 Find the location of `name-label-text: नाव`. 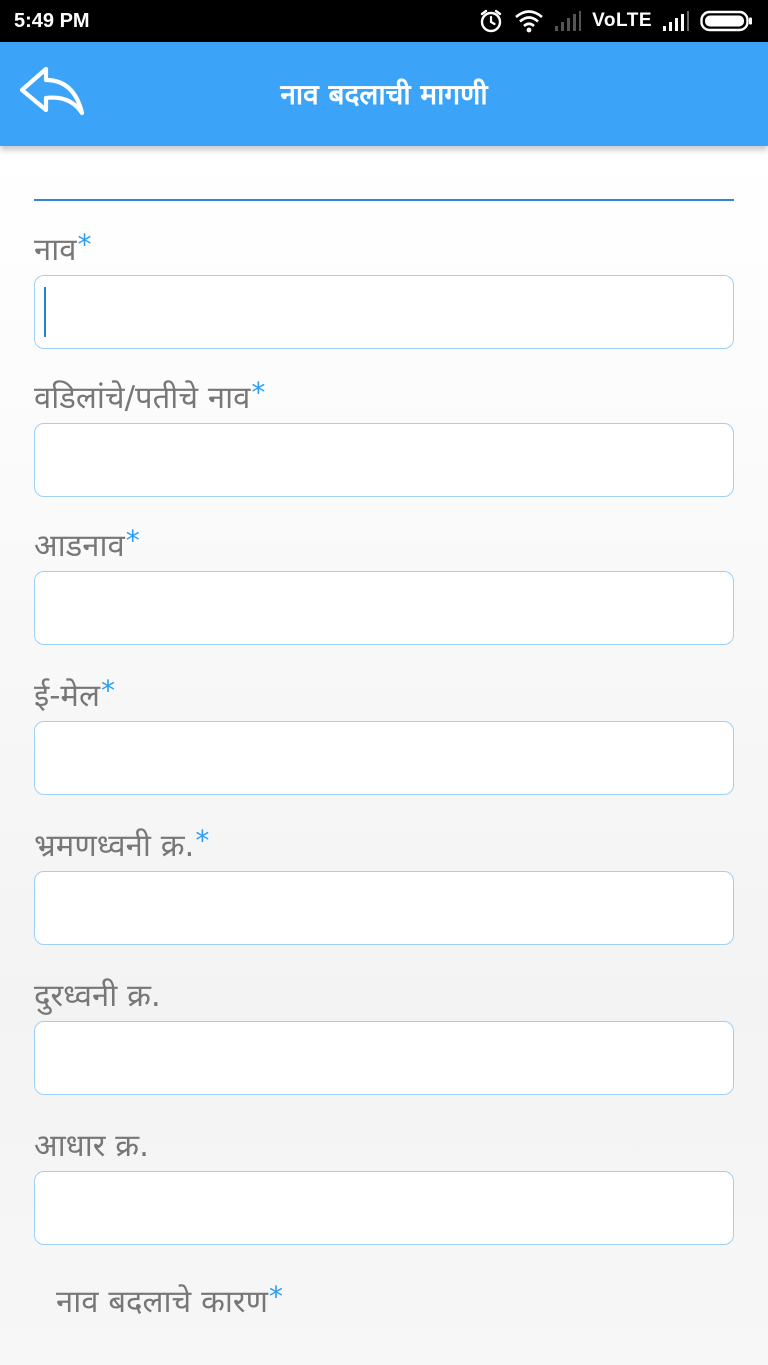

name-label-text: नाव is located at coordinates (55, 250).